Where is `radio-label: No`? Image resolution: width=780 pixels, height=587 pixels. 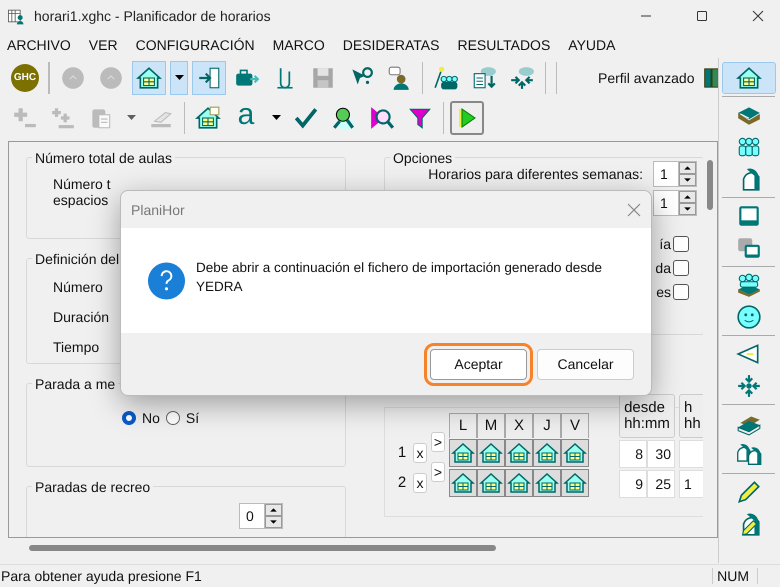 radio-label: No is located at coordinates (151, 418).